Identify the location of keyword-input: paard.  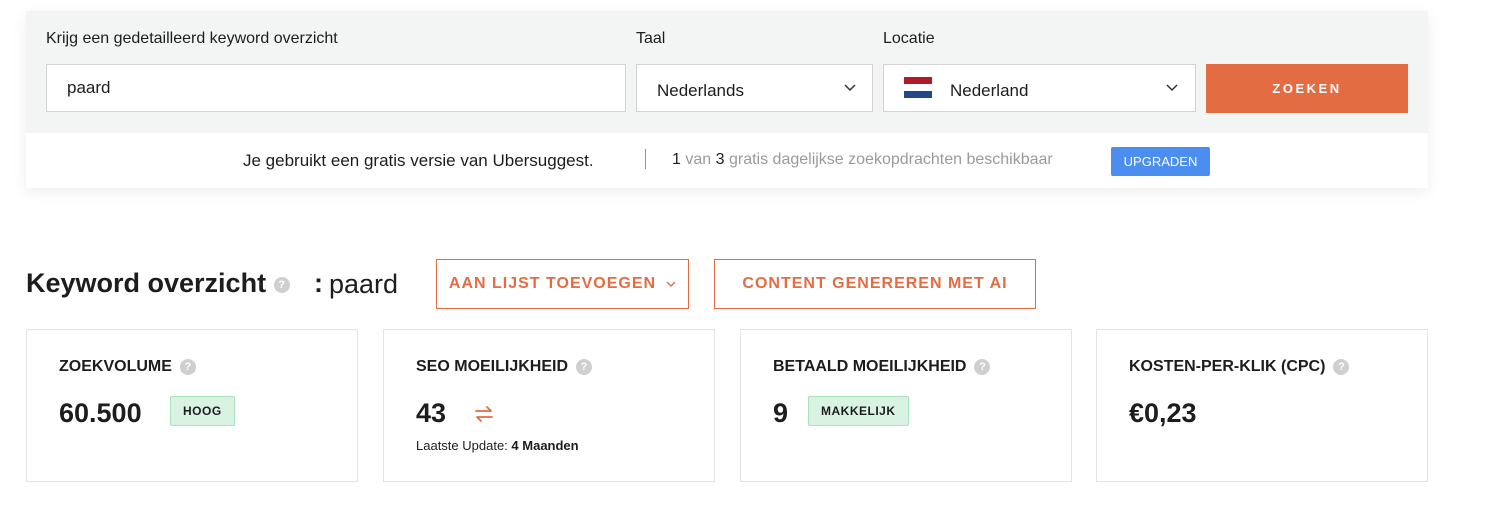
(336, 88).